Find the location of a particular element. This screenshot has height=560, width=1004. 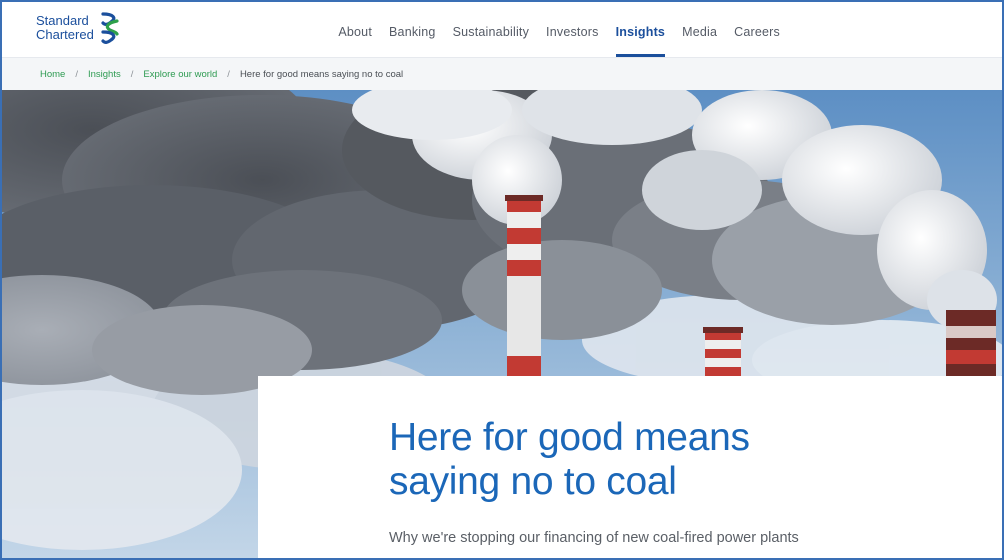

breadcrumb-insights: Insights is located at coordinates (104, 74).